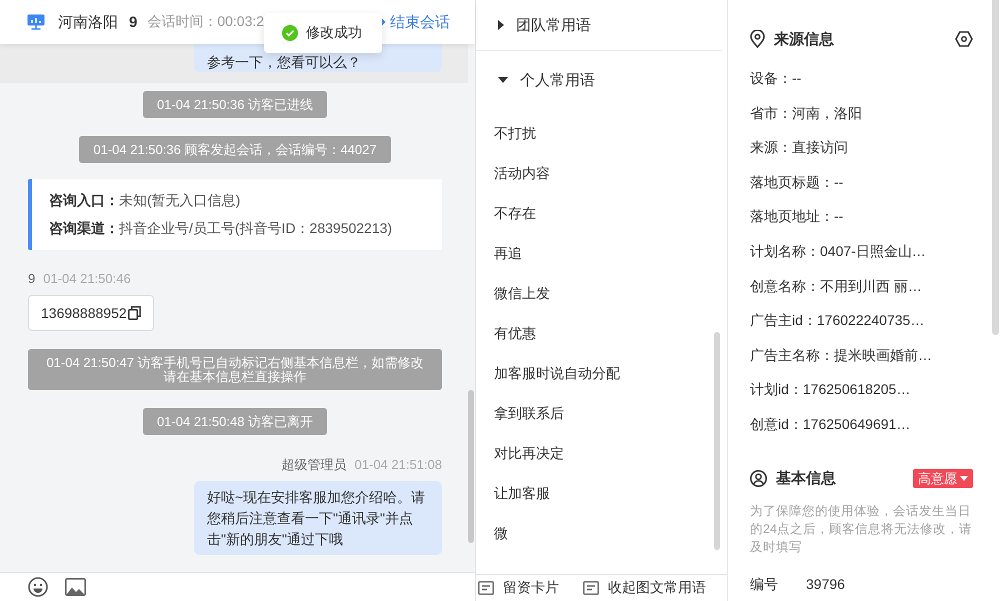 The width and height of the screenshot is (1000, 601). I want to click on phrase-item: 再追, so click(601, 253).